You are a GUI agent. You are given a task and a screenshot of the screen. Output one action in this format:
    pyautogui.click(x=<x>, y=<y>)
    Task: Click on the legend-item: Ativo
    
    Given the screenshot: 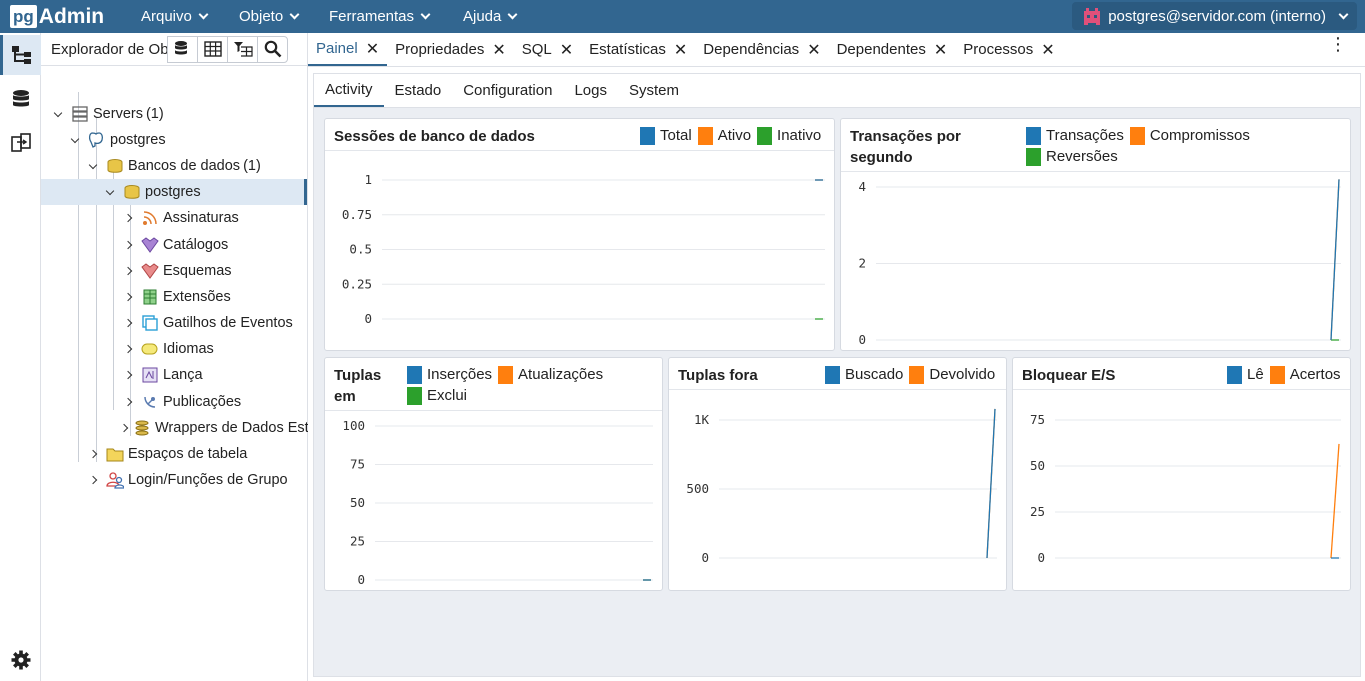 What is the action you would take?
    pyautogui.click(x=724, y=135)
    